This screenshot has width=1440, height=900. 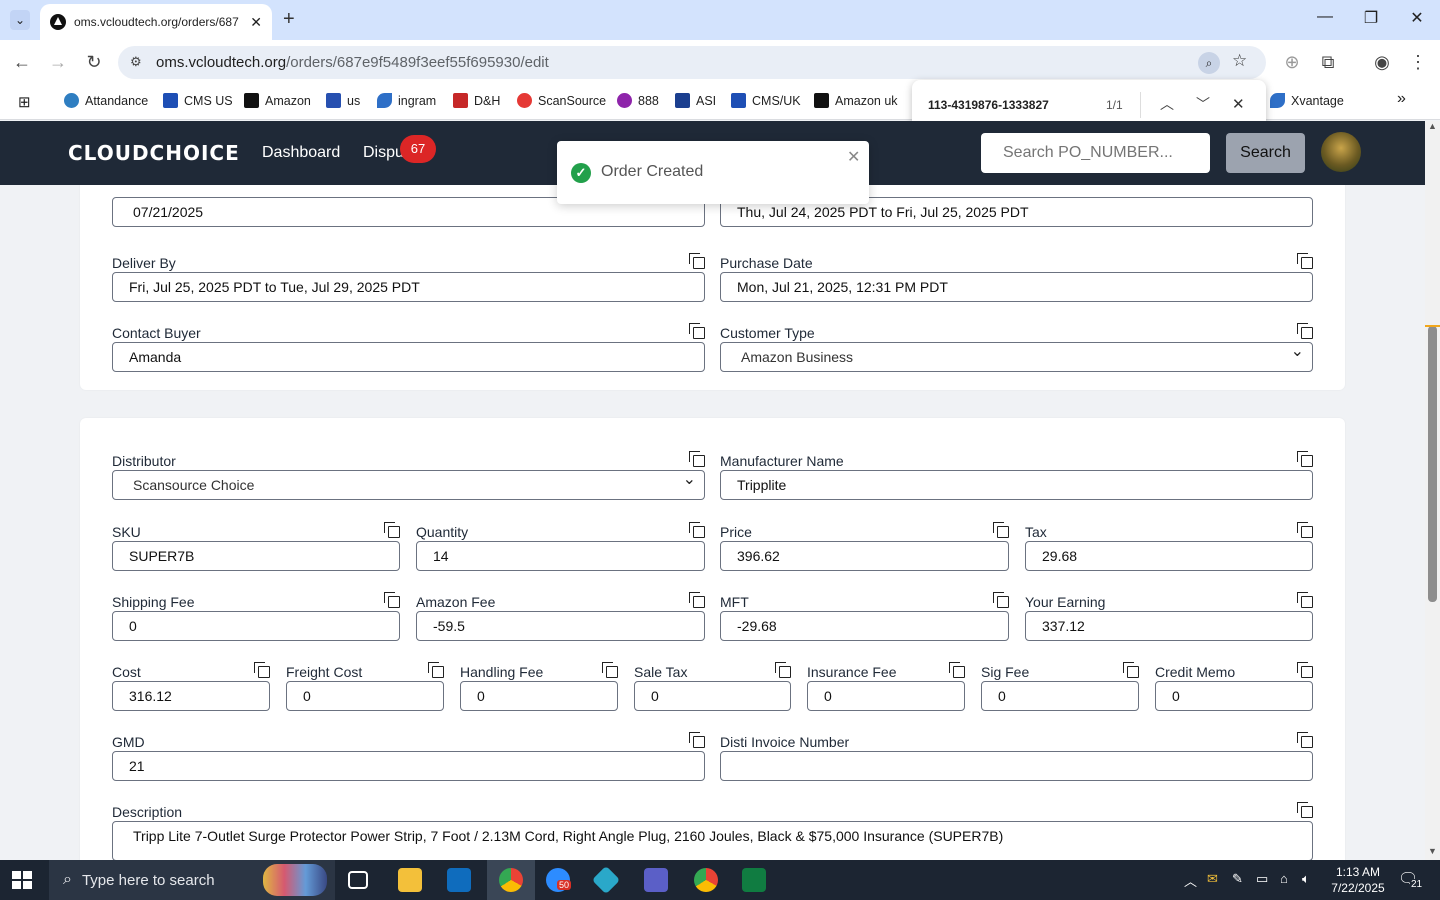 I want to click on po-number-search-input, so click(x=1095, y=153).